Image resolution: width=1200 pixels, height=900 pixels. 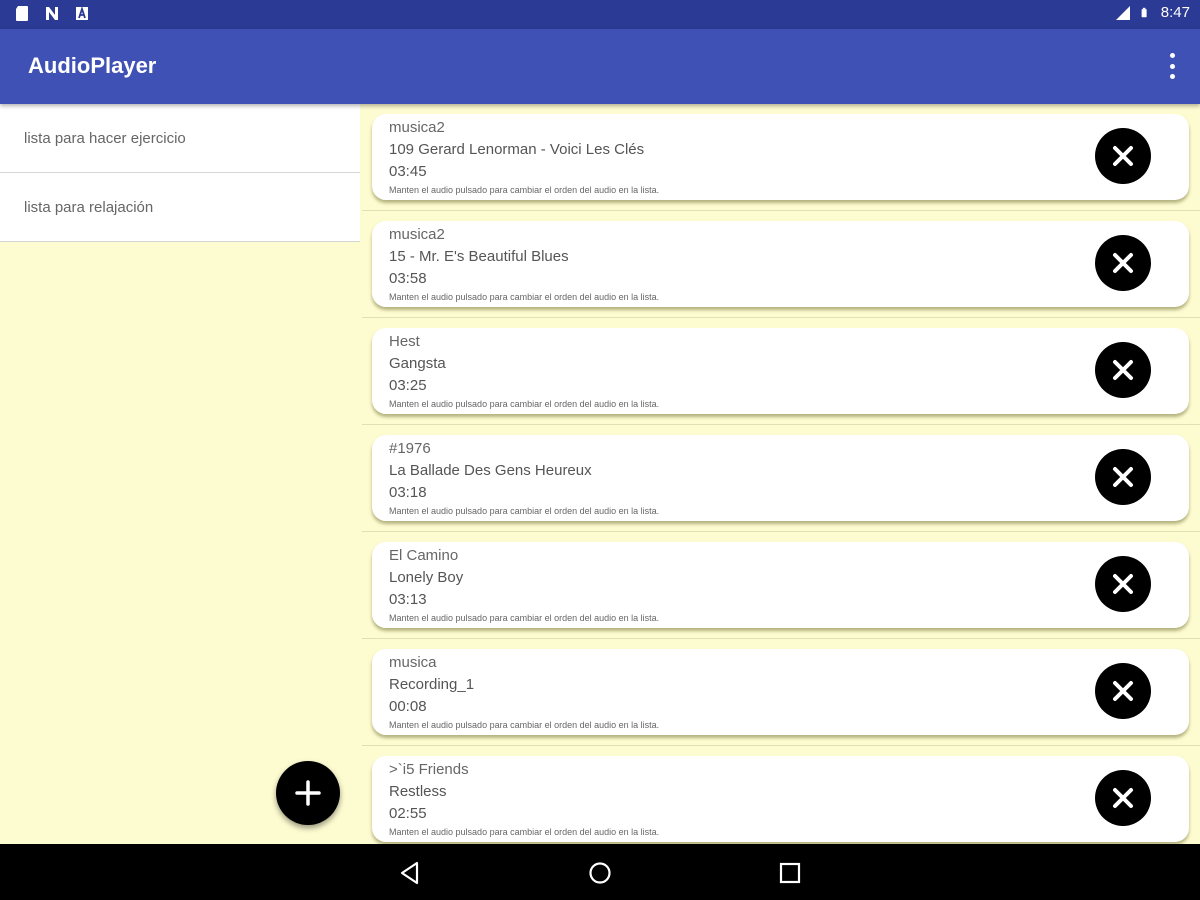 I want to click on track-duration: 03:45, so click(x=408, y=171).